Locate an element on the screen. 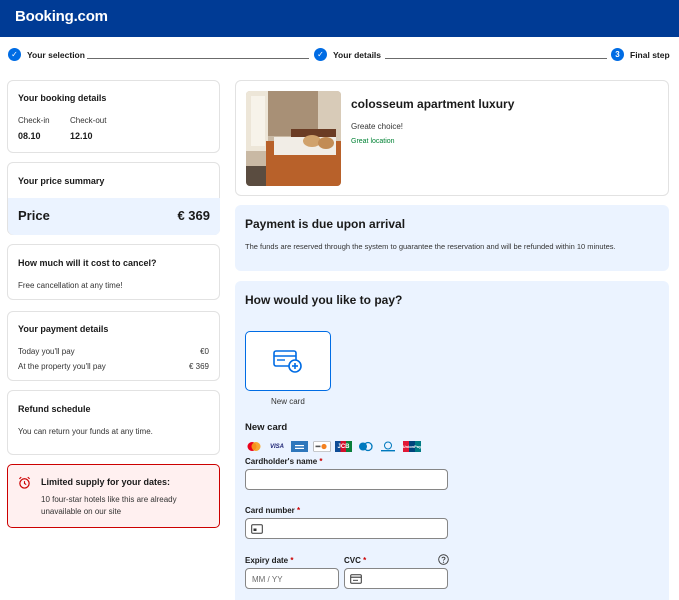 This screenshot has height=600, width=679. arrival-title: Payment is due upon arrival is located at coordinates (325, 224).